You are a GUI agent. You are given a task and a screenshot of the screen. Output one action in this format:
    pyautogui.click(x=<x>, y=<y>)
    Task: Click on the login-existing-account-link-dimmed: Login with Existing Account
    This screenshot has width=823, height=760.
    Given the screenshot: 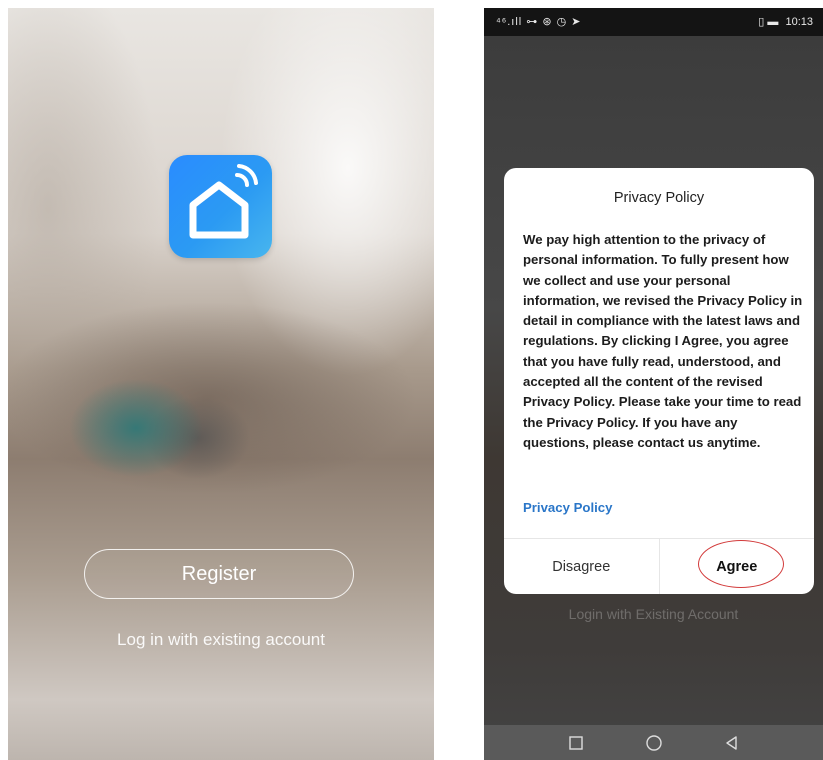 What is the action you would take?
    pyautogui.click(x=653, y=614)
    